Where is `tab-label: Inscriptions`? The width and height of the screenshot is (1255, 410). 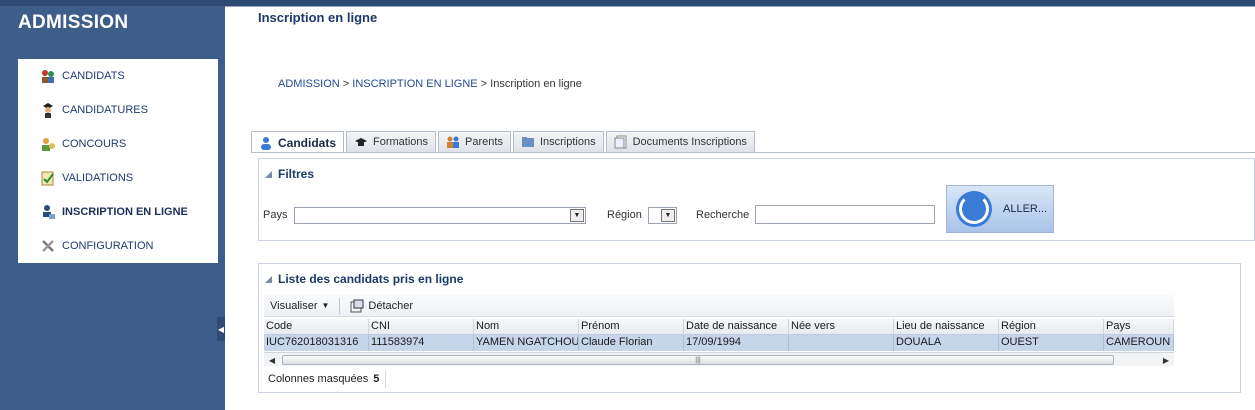
tab-label: Inscriptions is located at coordinates (567, 142).